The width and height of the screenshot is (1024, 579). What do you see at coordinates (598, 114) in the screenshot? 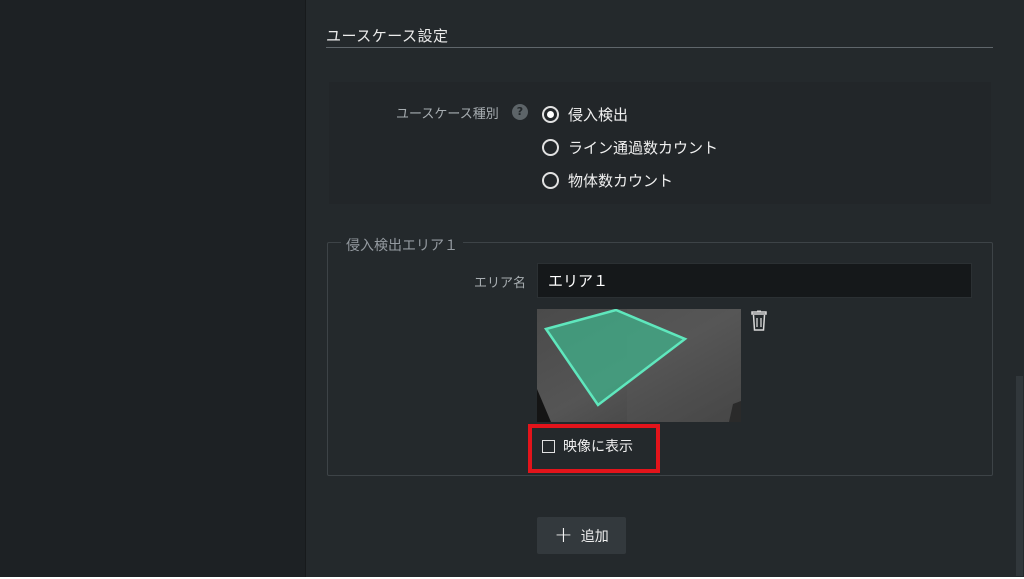
I see `radio-label: 侵入検出` at bounding box center [598, 114].